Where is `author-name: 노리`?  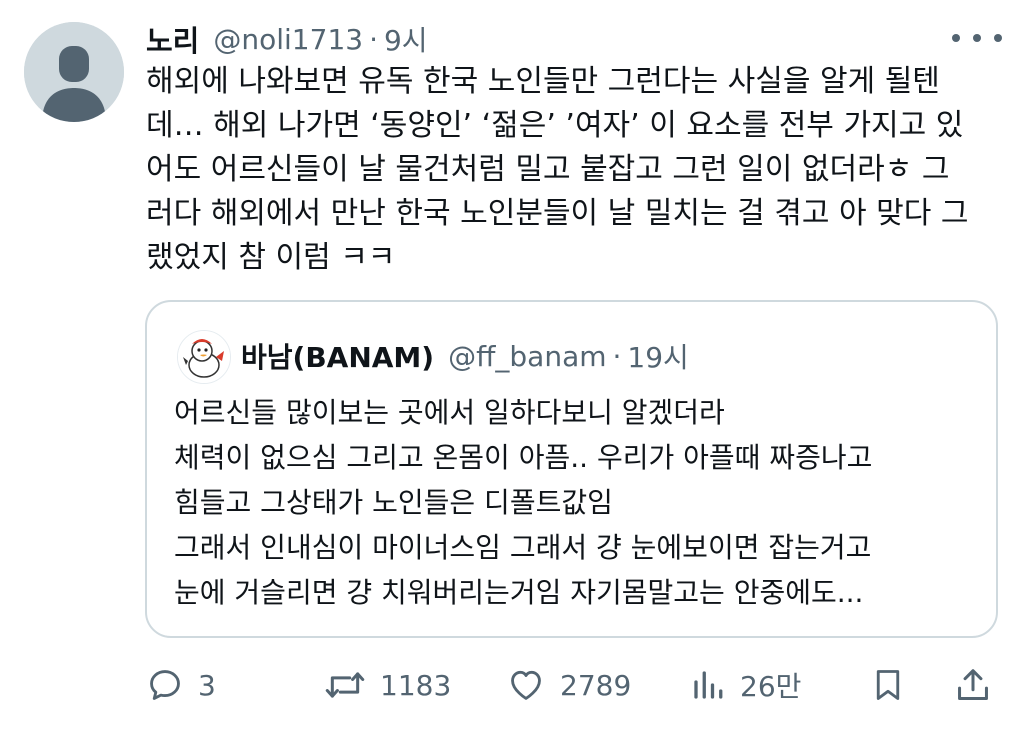
author-name: 노리 is located at coordinates (172, 39).